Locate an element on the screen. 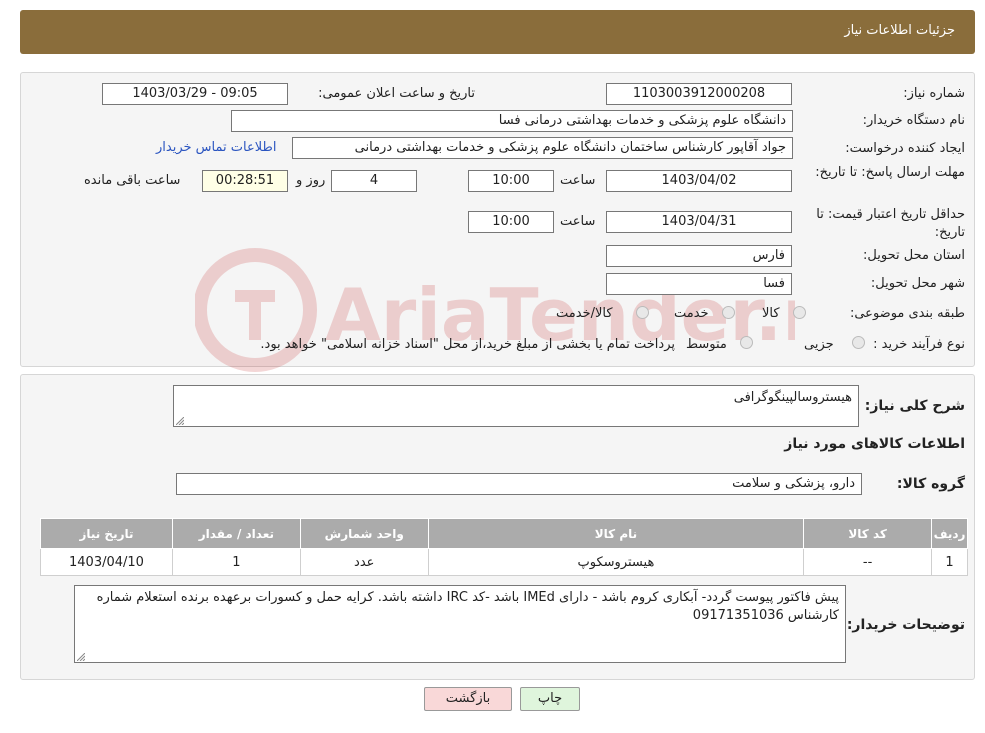  col-unit: واحد شمارش is located at coordinates (364, 533).